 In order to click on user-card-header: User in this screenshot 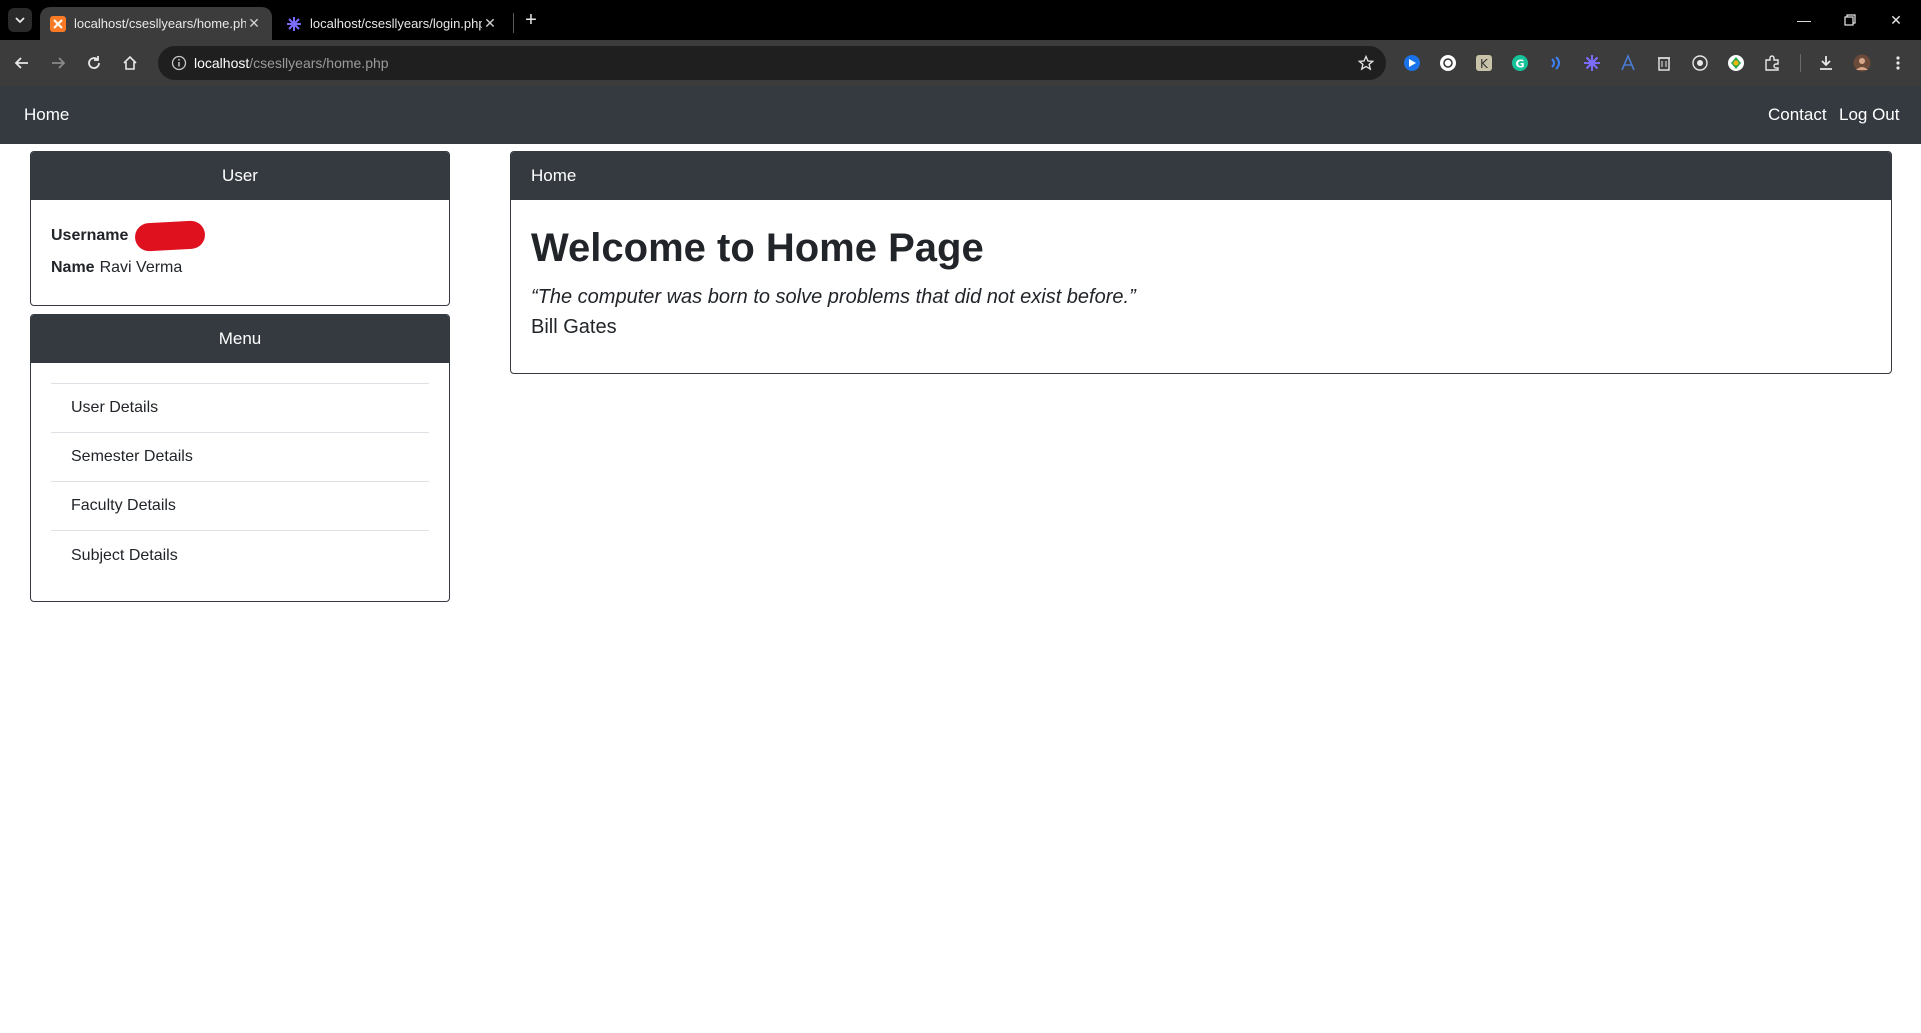, I will do `click(240, 176)`.